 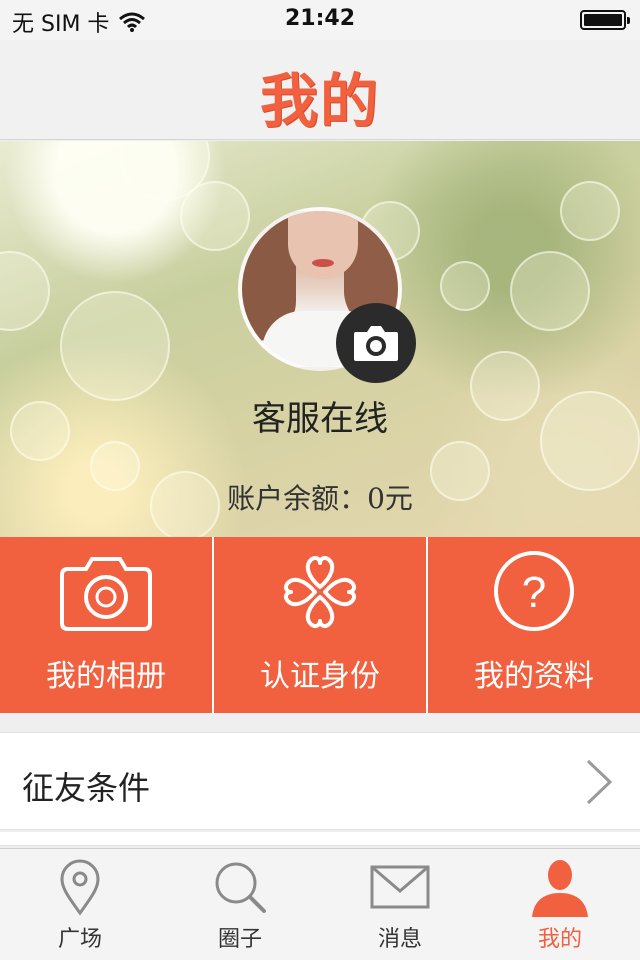 What do you see at coordinates (320, 839) in the screenshot?
I see `list-item` at bounding box center [320, 839].